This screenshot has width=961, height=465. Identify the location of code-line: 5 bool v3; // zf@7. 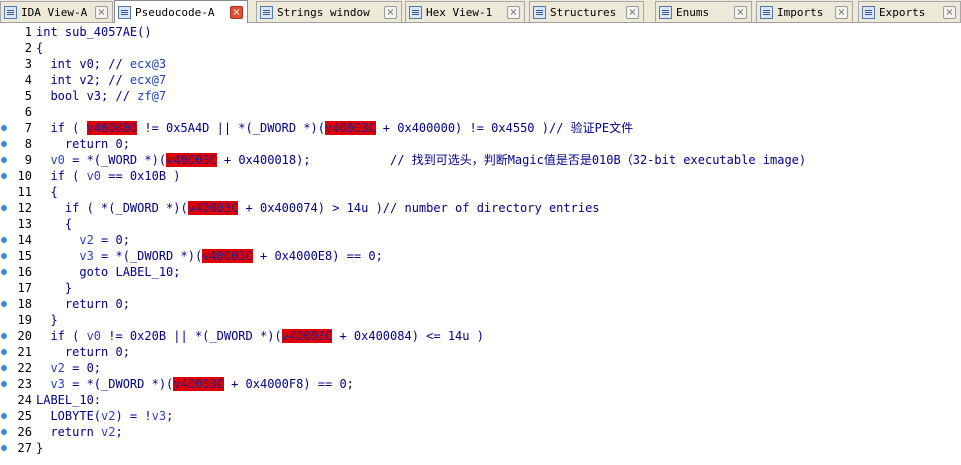
(480, 96).